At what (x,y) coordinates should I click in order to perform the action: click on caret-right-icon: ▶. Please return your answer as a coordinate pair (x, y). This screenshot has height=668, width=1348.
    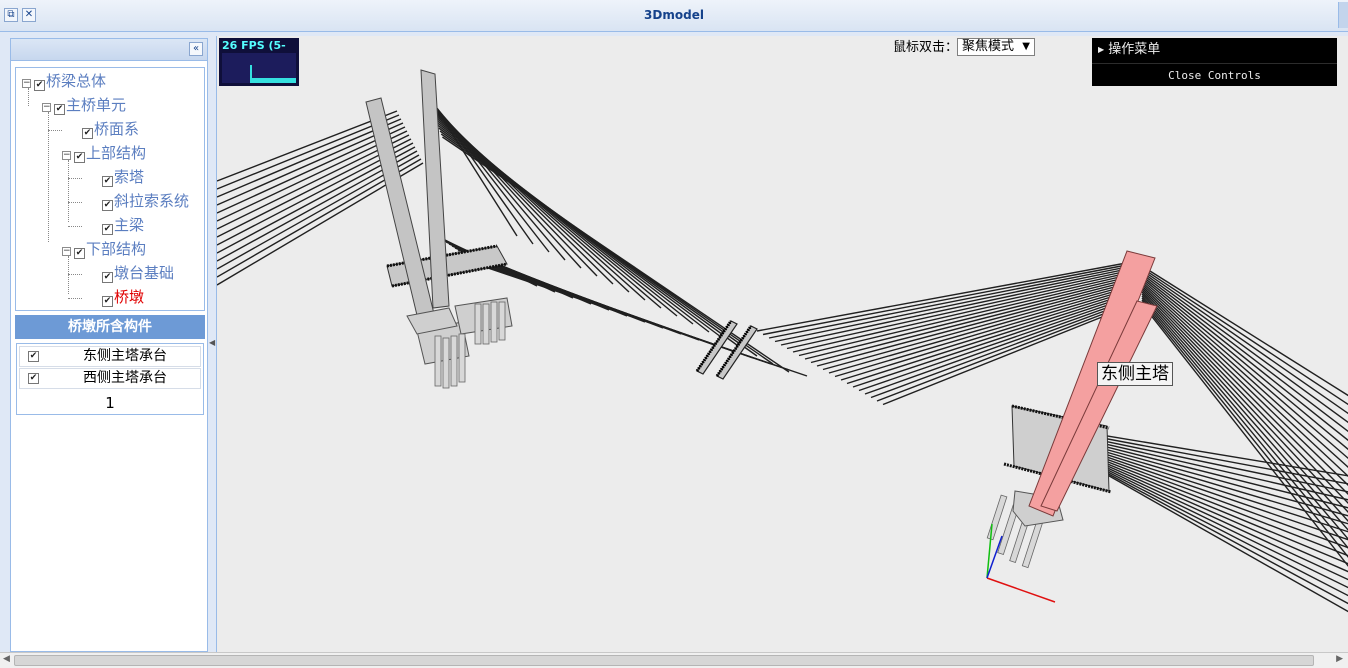
    Looking at the image, I should click on (1101, 49).